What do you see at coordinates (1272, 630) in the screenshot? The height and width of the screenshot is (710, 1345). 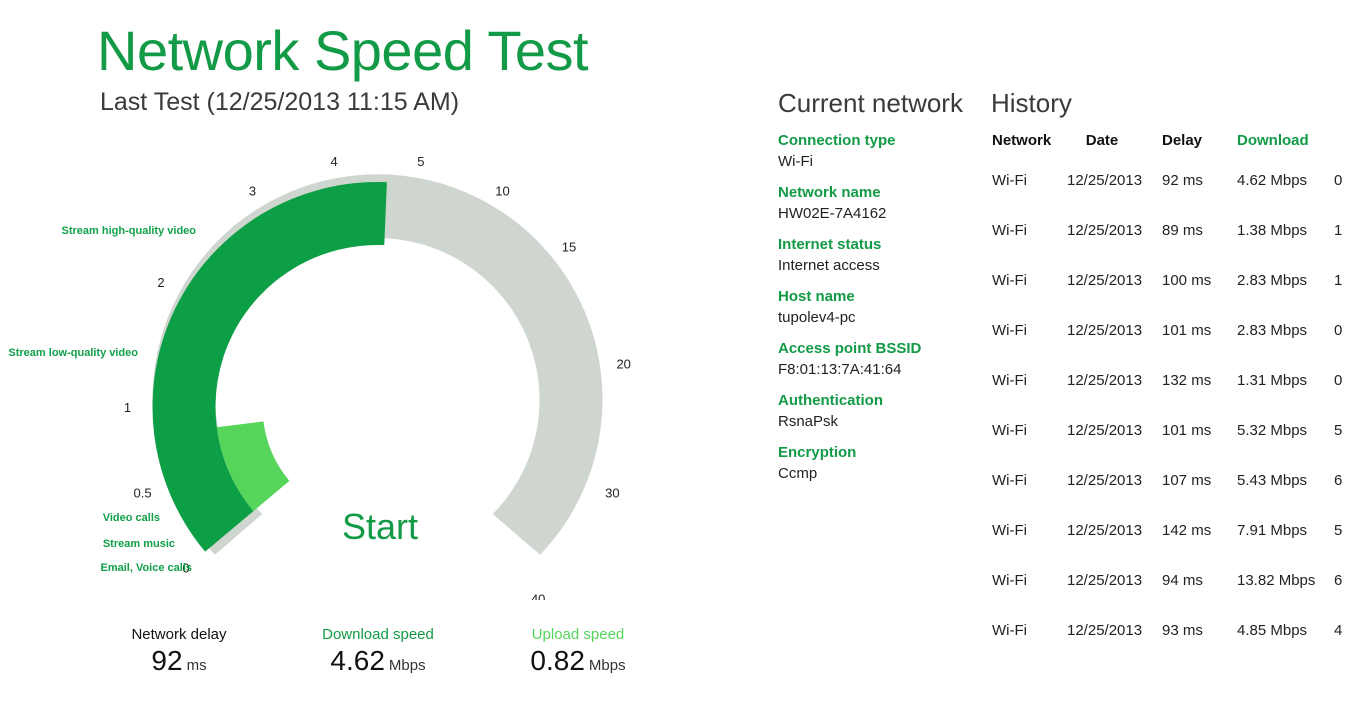 I see `history-cell: 4.85 Mbps` at bounding box center [1272, 630].